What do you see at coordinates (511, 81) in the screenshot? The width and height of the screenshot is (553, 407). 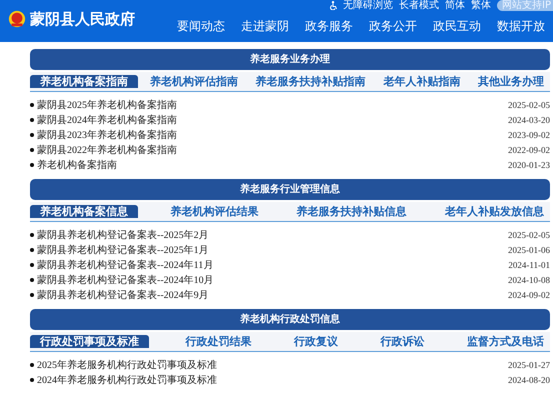 I see `tab: 其他业务办理` at bounding box center [511, 81].